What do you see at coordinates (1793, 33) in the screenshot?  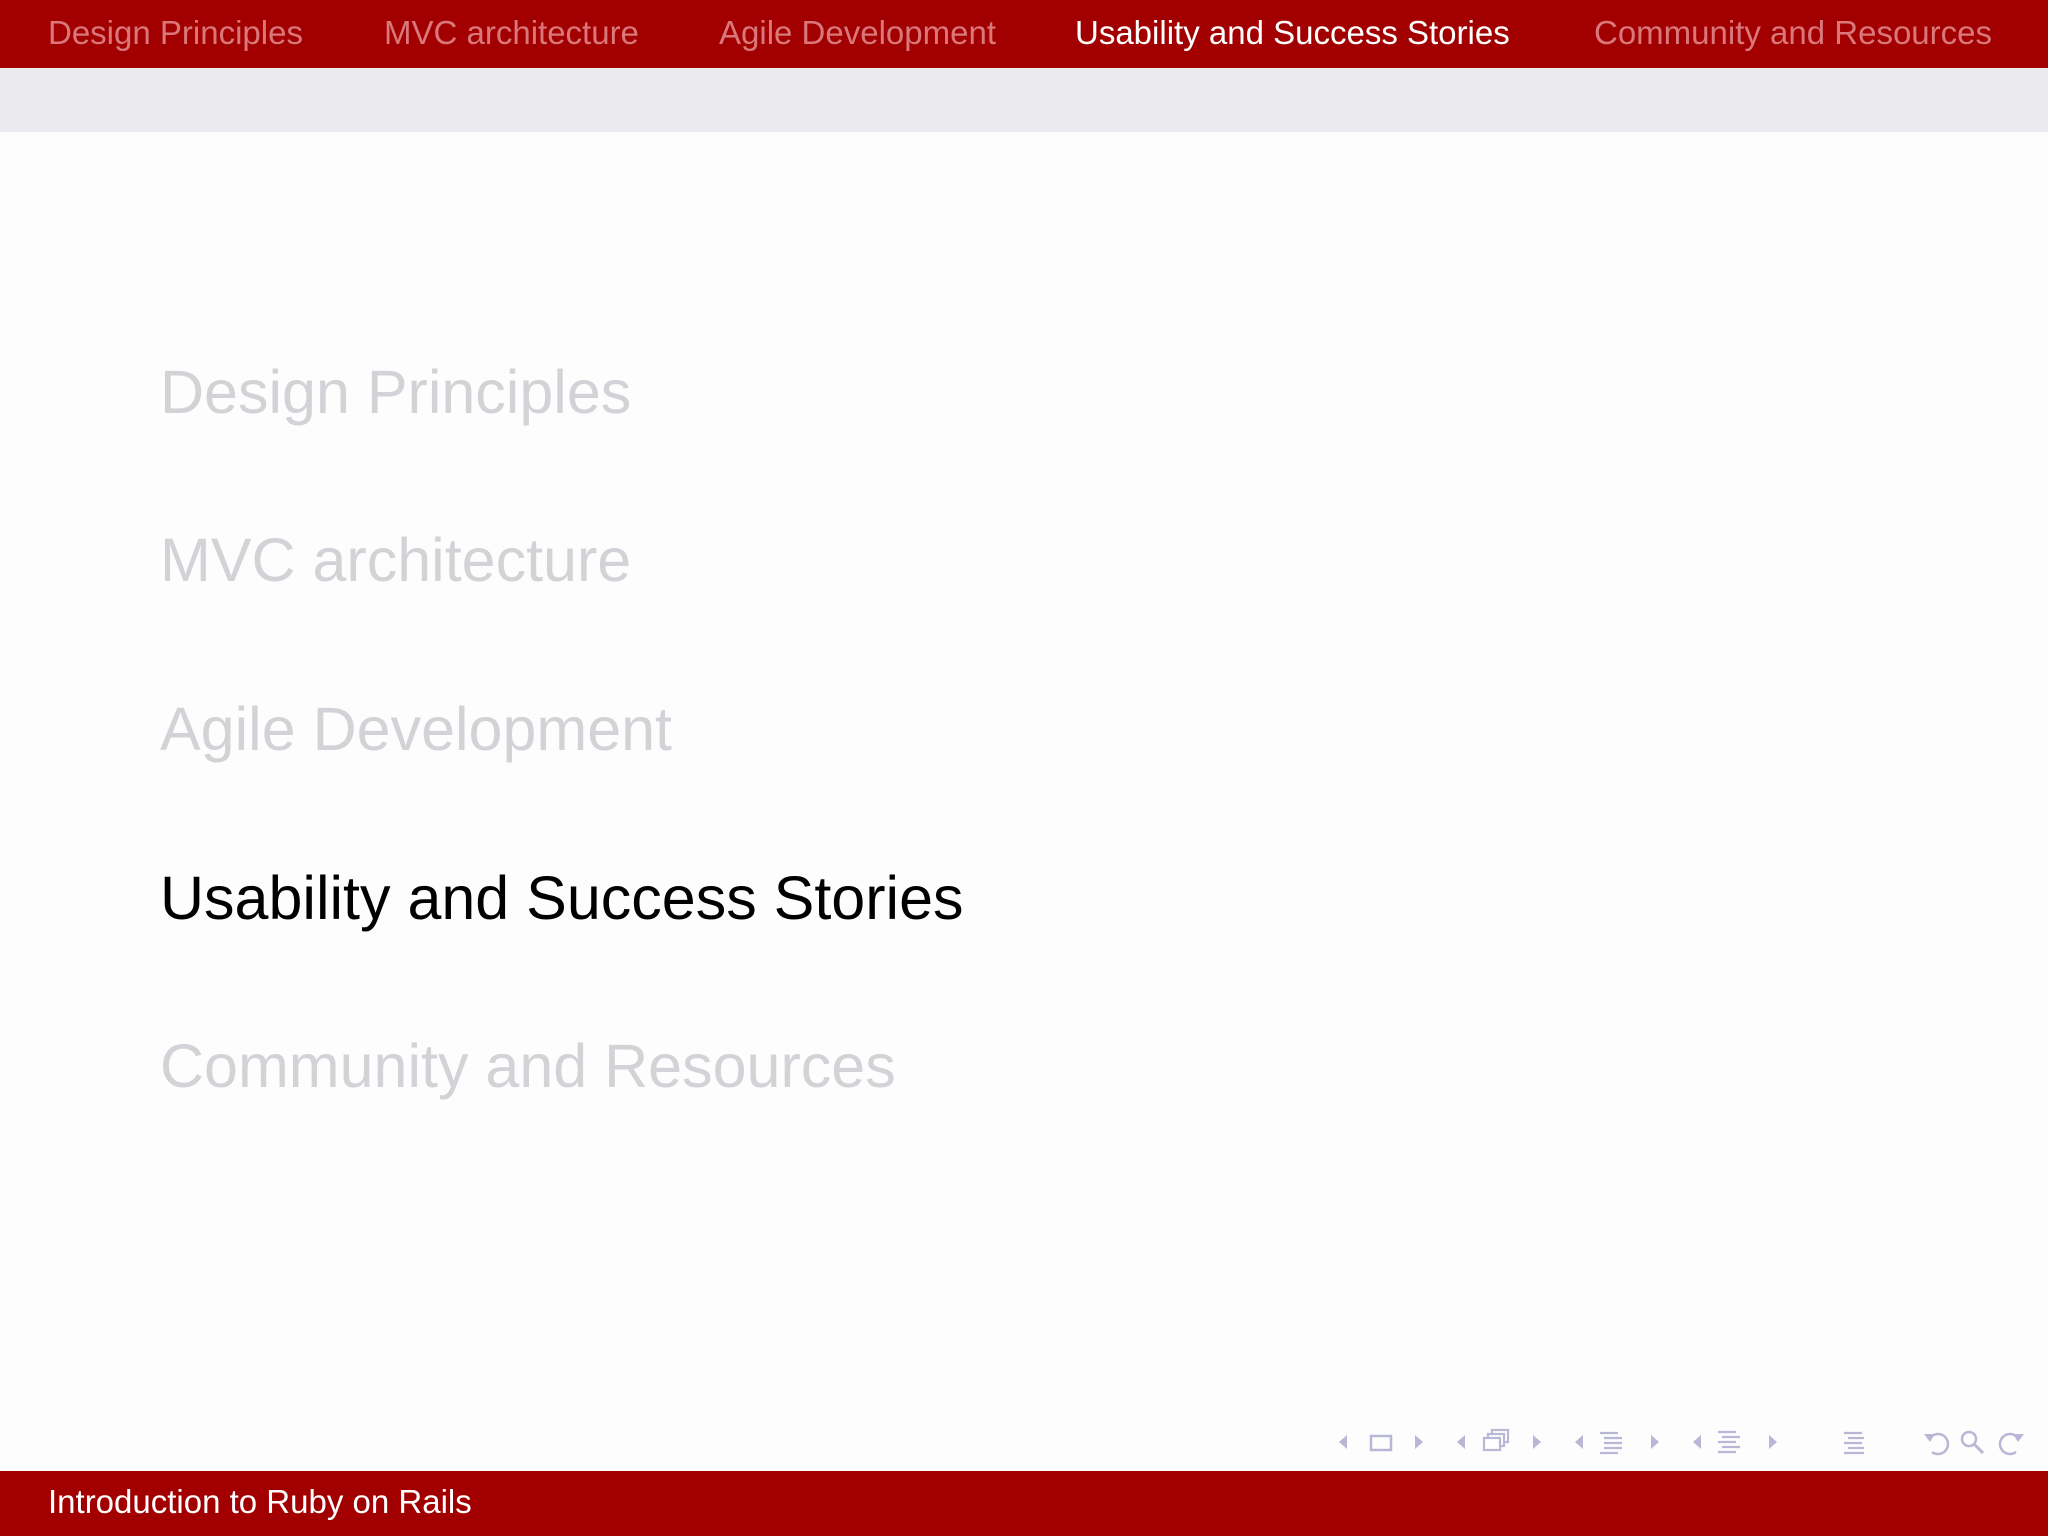 I see `nav-section-community-and-resources: Community and Resources` at bounding box center [1793, 33].